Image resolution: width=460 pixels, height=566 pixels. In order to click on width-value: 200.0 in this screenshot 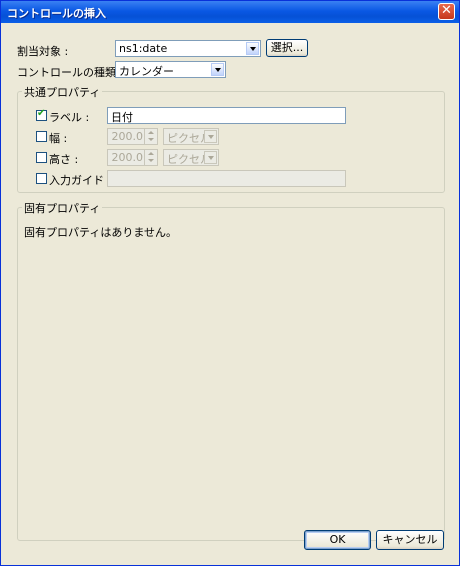, I will do `click(127, 136)`.